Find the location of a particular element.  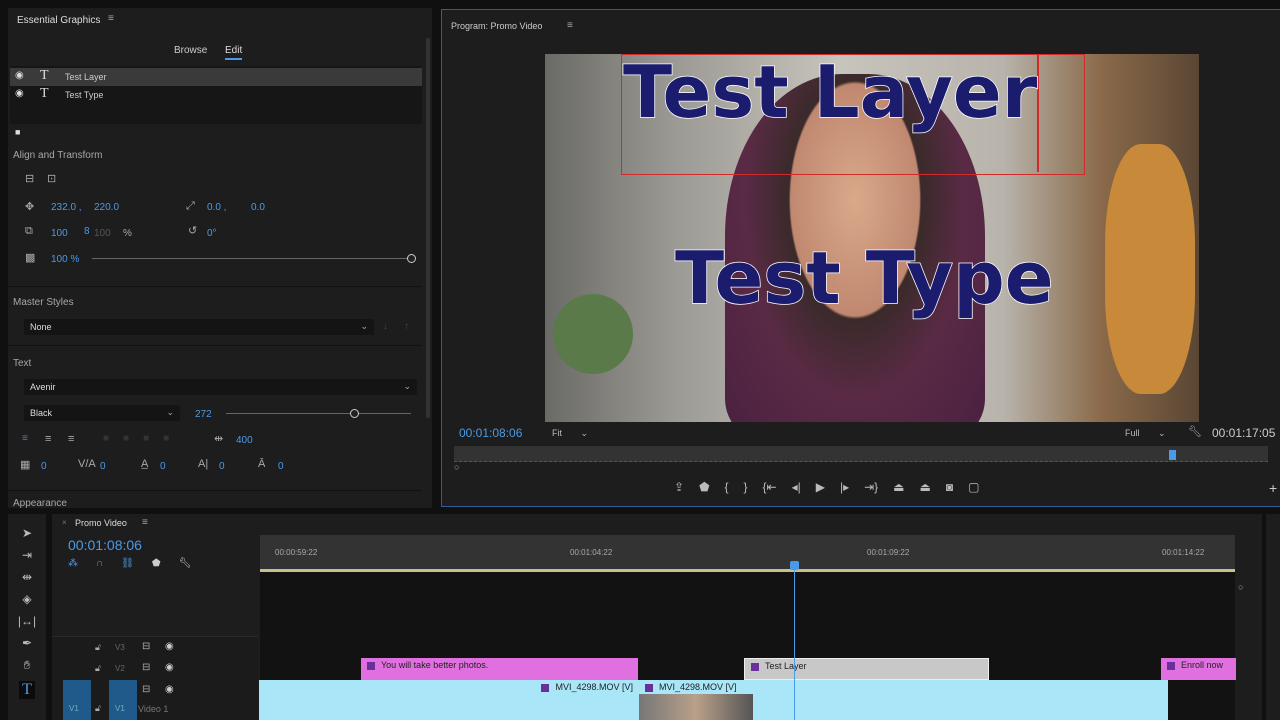

mark-out-icon: } is located at coordinates (746, 487).